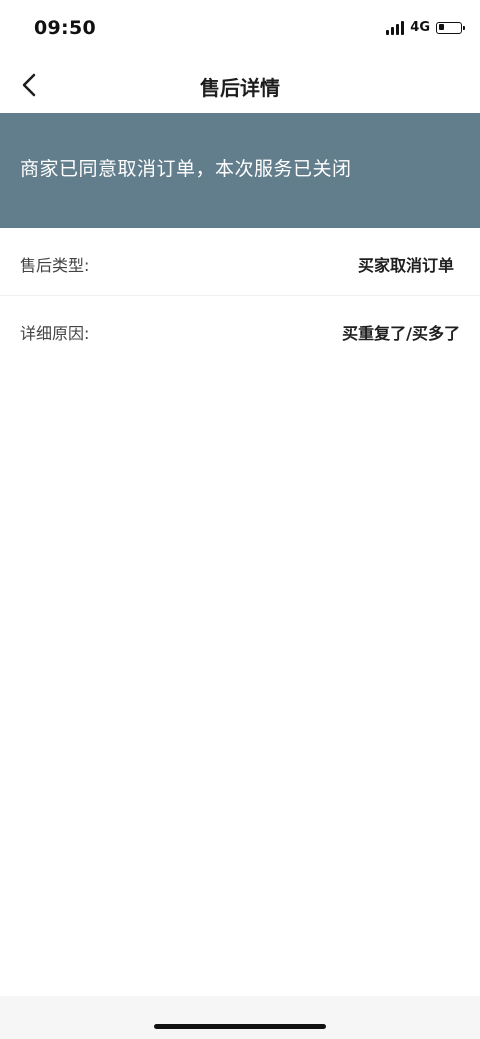 The image size is (480, 1039). I want to click on status-indicators: 4G, so click(425, 27).